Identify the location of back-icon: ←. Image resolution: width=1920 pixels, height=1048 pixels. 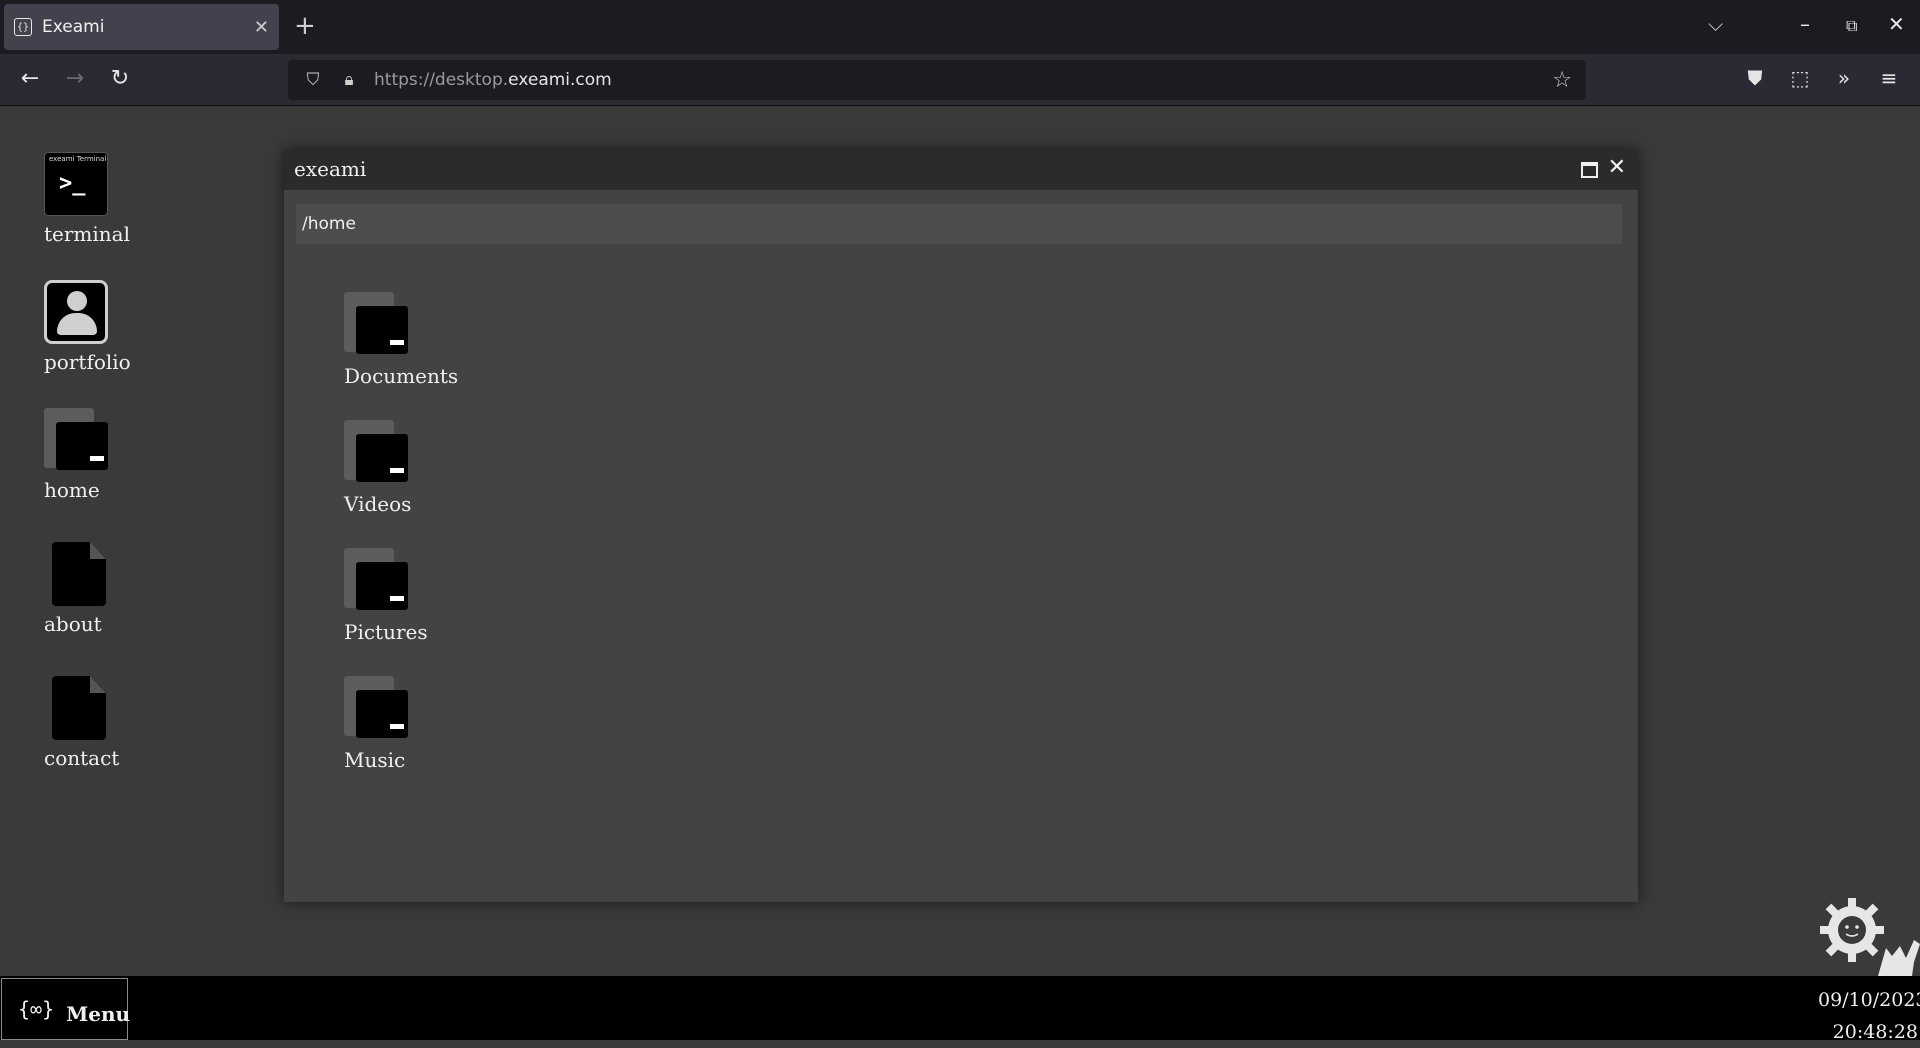
(30, 78).